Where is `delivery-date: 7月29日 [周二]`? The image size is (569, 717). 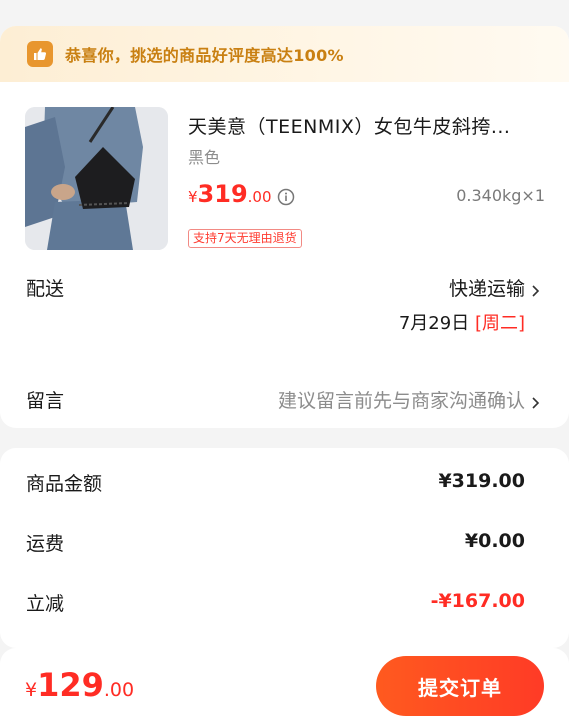 delivery-date: 7月29日 [周二] is located at coordinates (462, 322).